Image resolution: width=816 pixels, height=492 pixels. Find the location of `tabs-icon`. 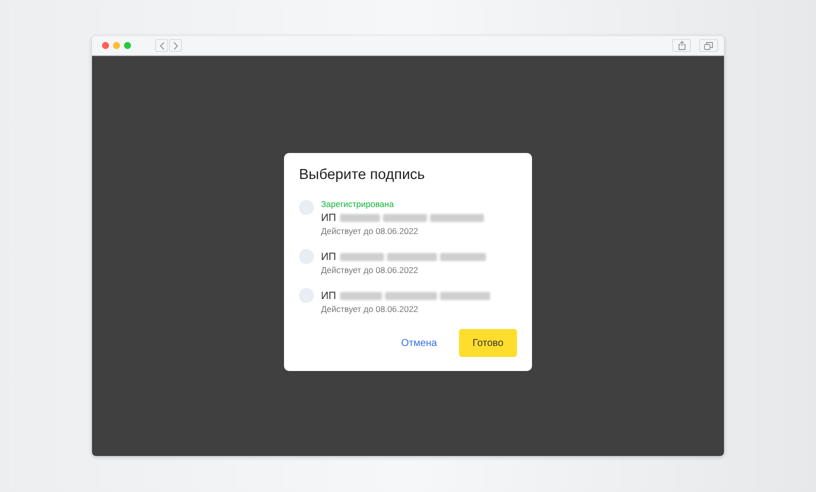

tabs-icon is located at coordinates (708, 46).